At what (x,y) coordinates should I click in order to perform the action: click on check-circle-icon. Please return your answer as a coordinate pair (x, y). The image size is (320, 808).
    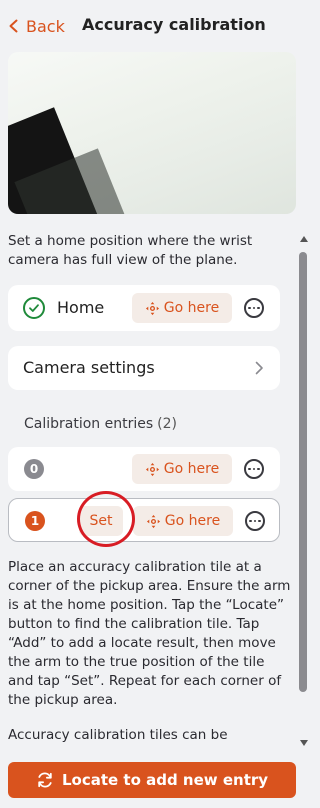
    Looking at the image, I should click on (34, 308).